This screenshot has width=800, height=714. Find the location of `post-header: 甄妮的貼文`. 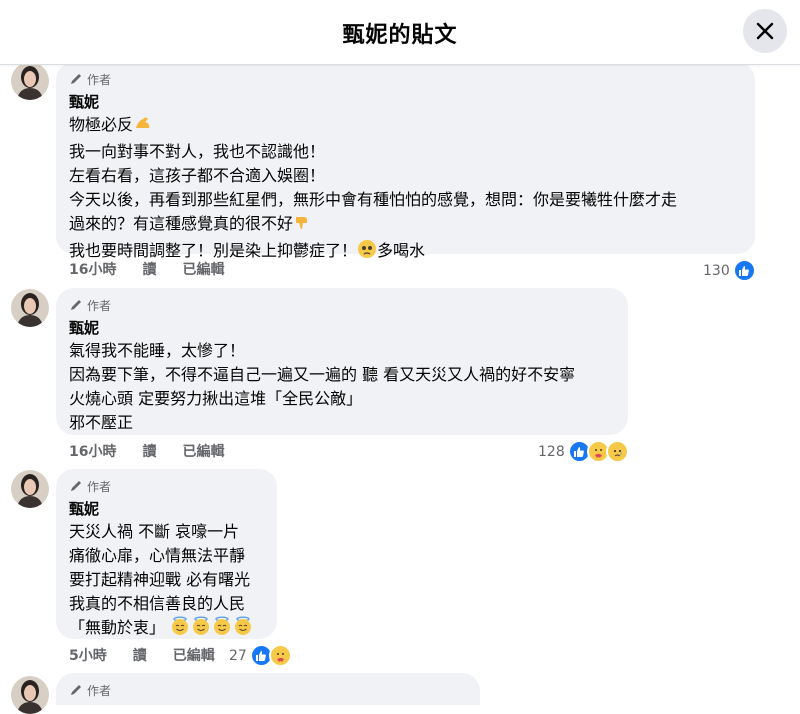

post-header: 甄妮的貼文 is located at coordinates (400, 32).